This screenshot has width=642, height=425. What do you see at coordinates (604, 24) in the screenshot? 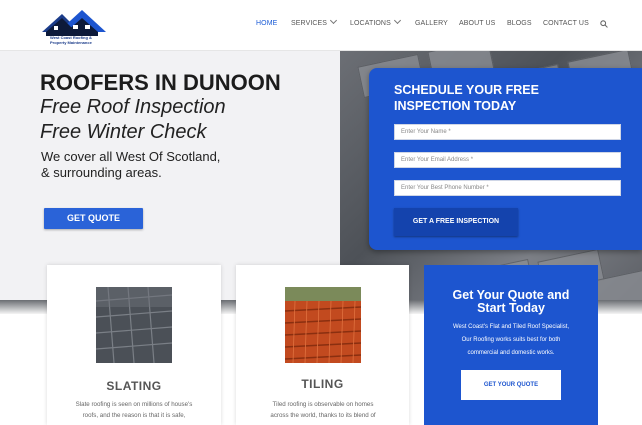
I see `search-icon` at bounding box center [604, 24].